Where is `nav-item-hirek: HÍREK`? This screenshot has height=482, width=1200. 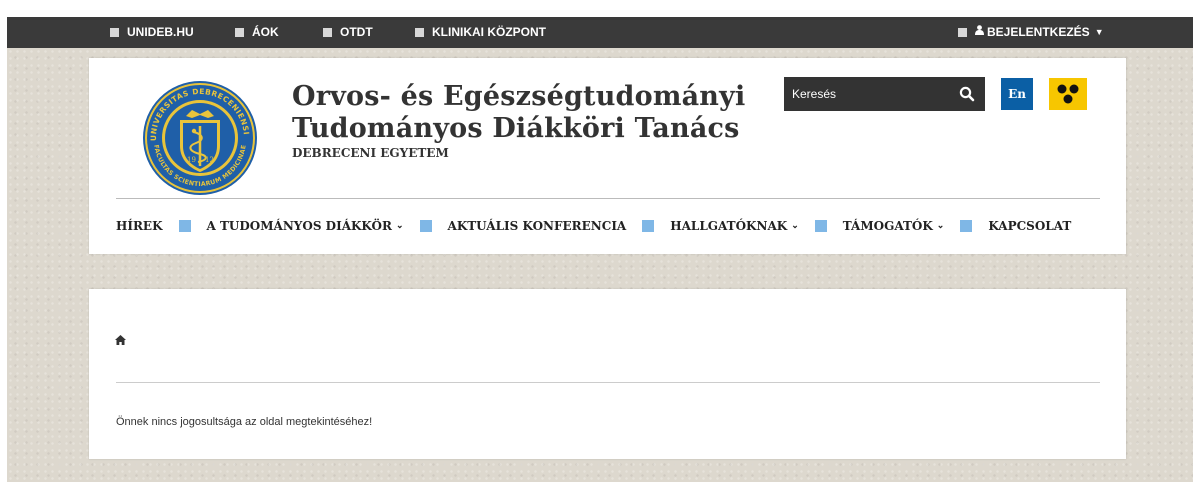
nav-item-hirek: HÍREK is located at coordinates (139, 226).